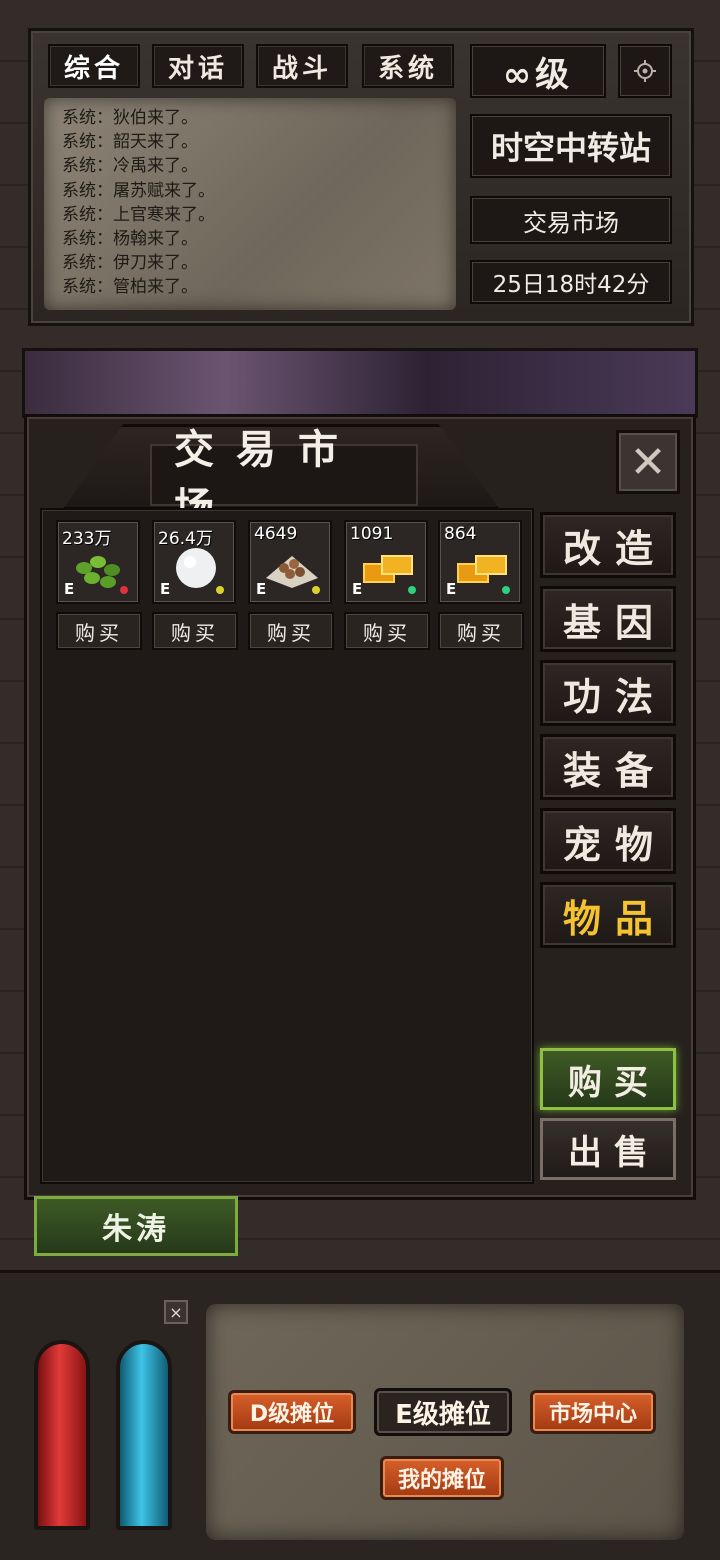 Image resolution: width=720 pixels, height=1560 pixels. Describe the element at coordinates (276, 534) in the screenshot. I see `item-quantity: 4649` at that location.